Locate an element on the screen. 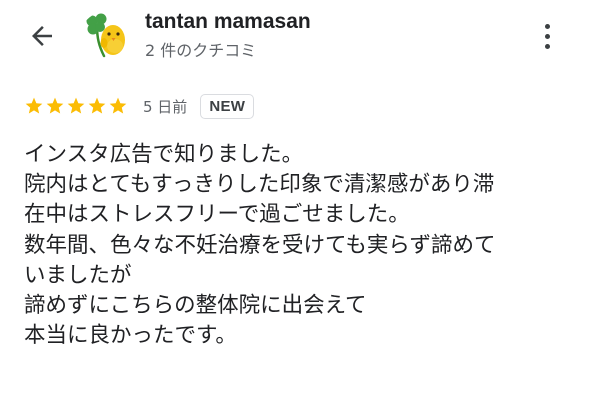 This screenshot has width=591, height=407. review-text-line: 本当に良かったです。 is located at coordinates (130, 336).